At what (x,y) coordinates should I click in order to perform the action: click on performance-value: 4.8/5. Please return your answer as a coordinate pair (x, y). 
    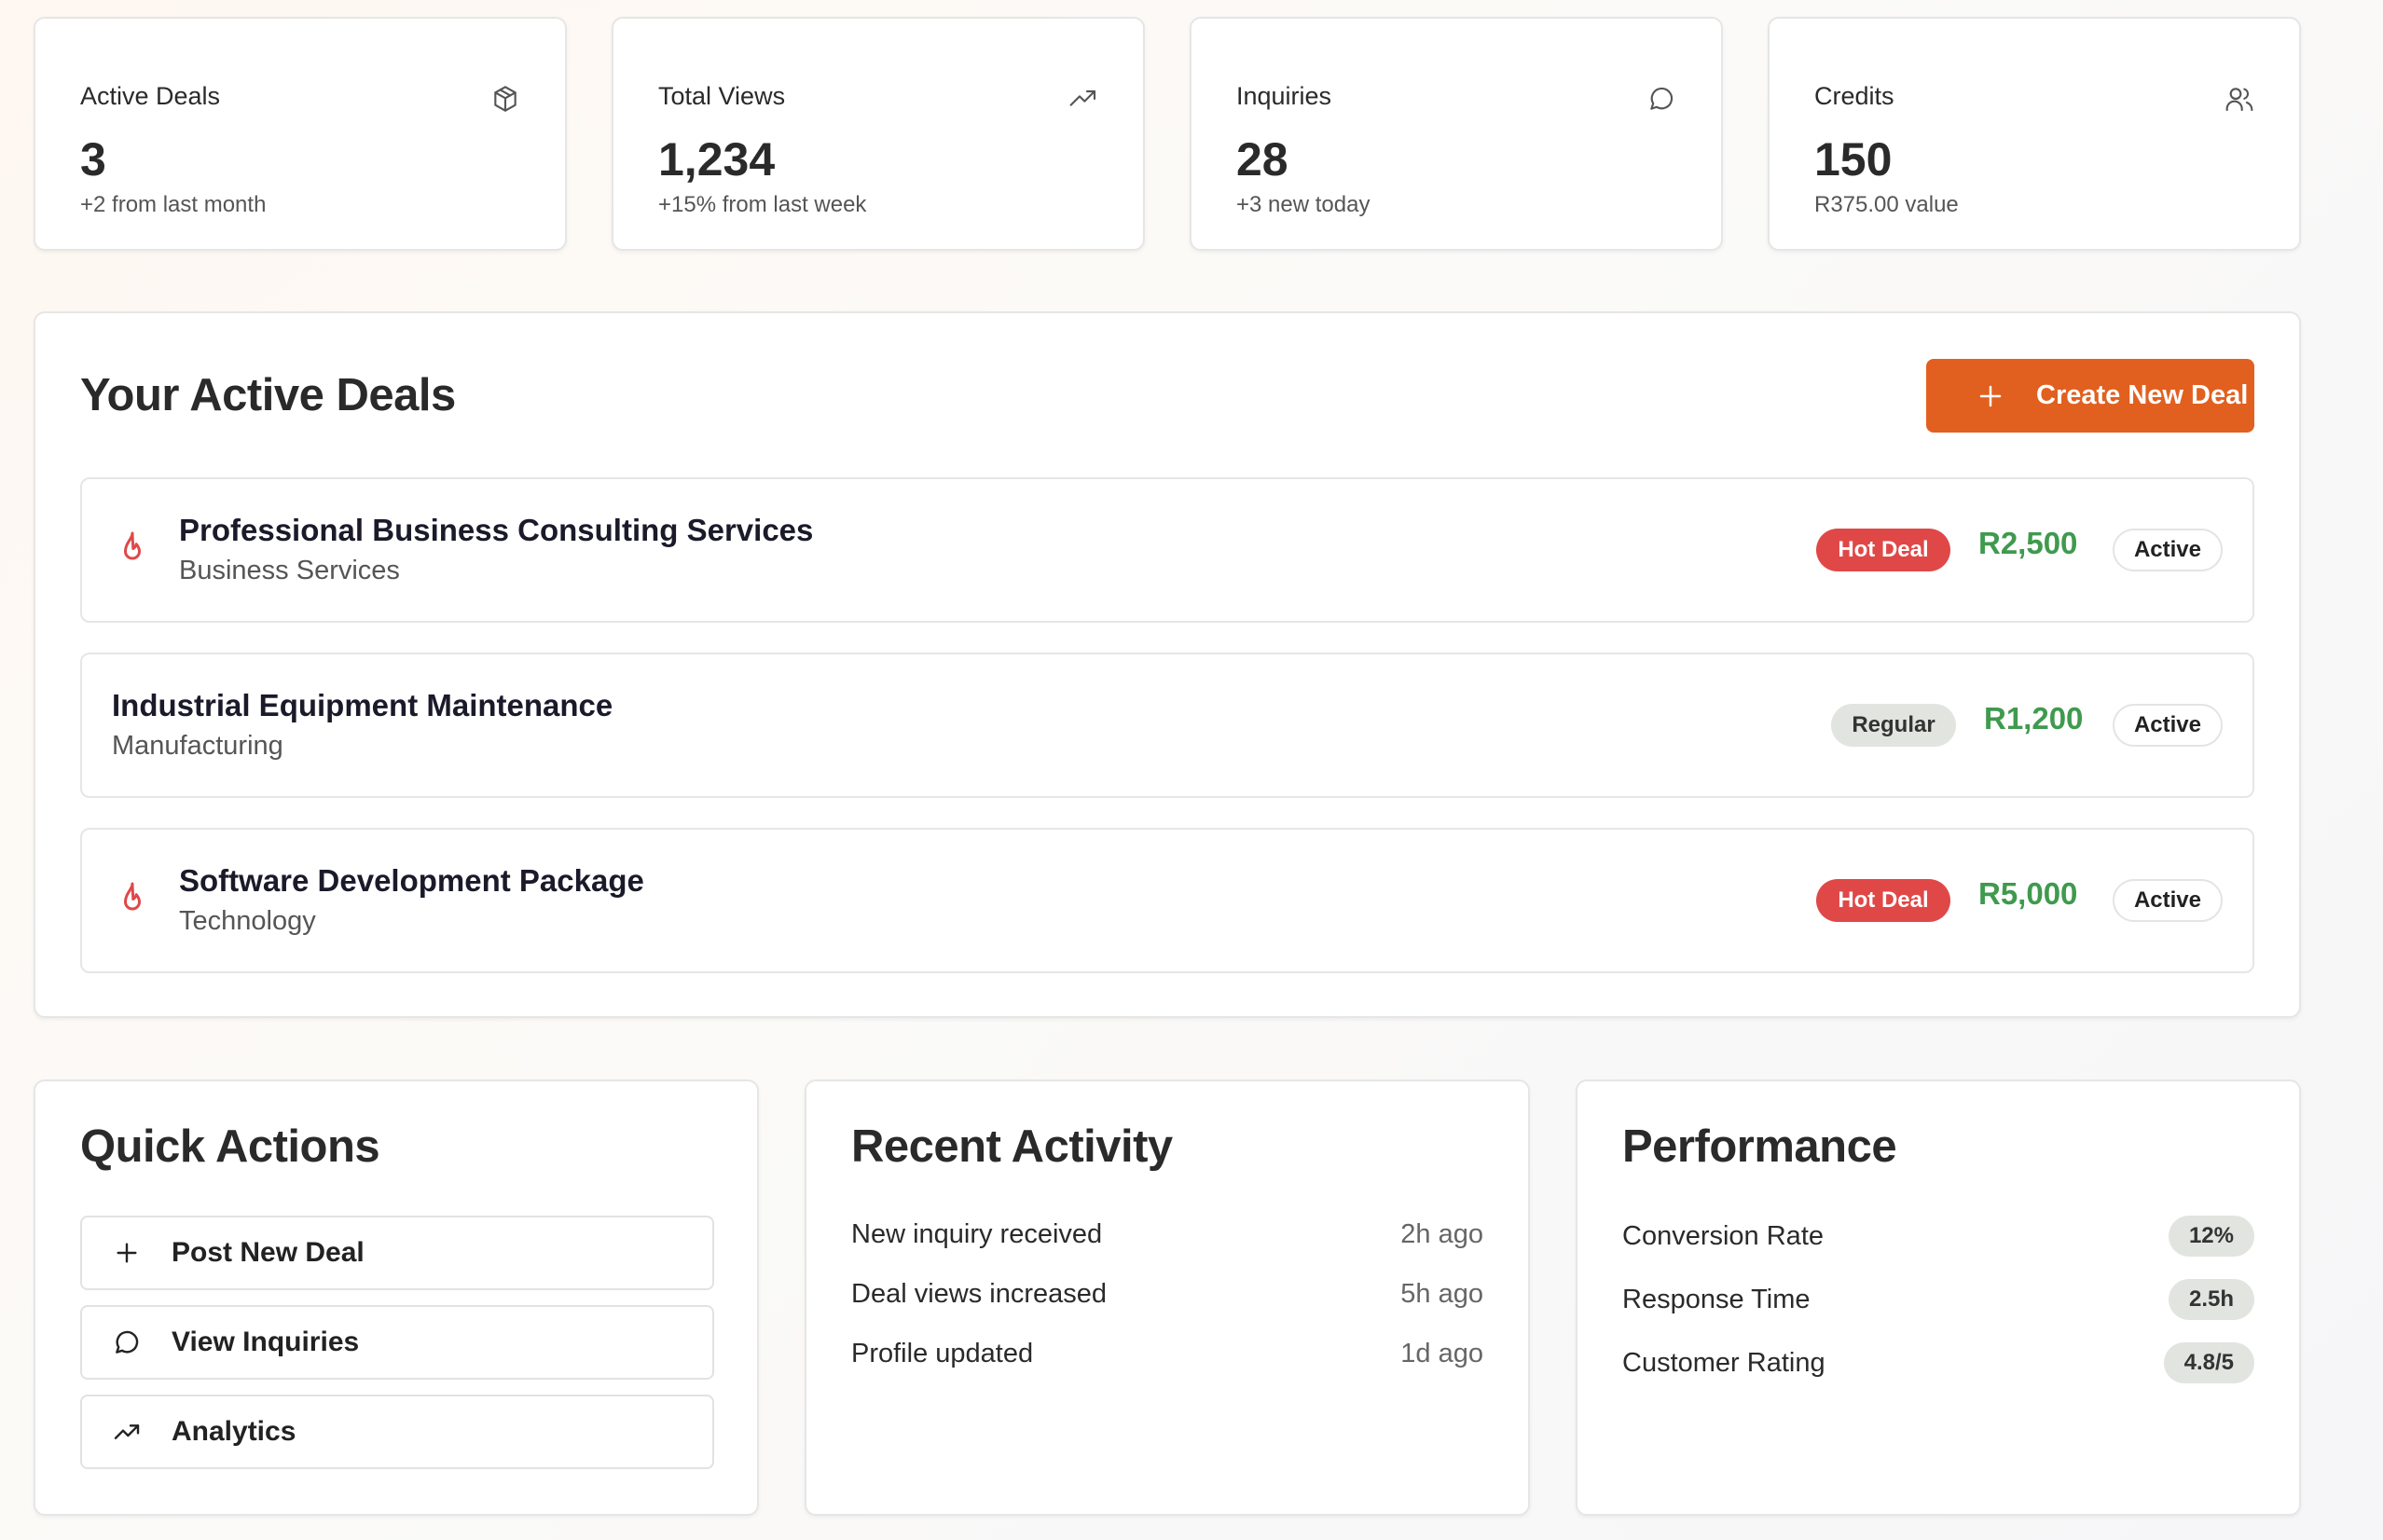
    Looking at the image, I should click on (2208, 1362).